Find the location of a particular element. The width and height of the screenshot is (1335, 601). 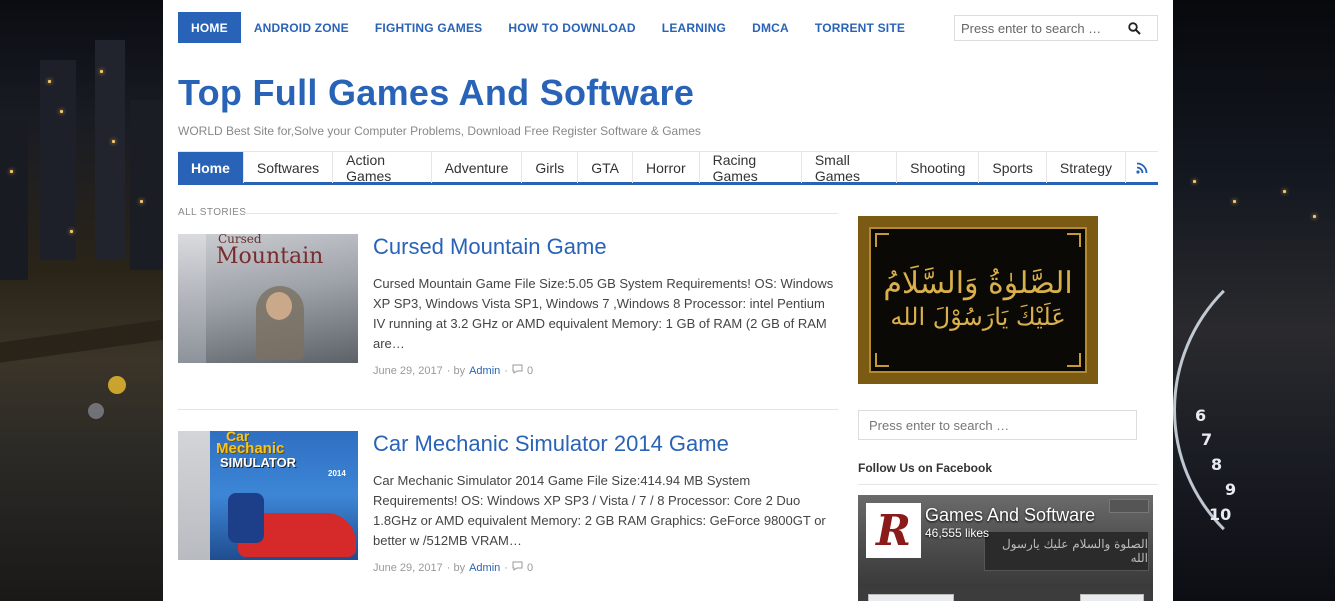

ad-calligraphy-line-2: عَلَيْكَ يَارَسُوْلَ الله is located at coordinates (978, 317).